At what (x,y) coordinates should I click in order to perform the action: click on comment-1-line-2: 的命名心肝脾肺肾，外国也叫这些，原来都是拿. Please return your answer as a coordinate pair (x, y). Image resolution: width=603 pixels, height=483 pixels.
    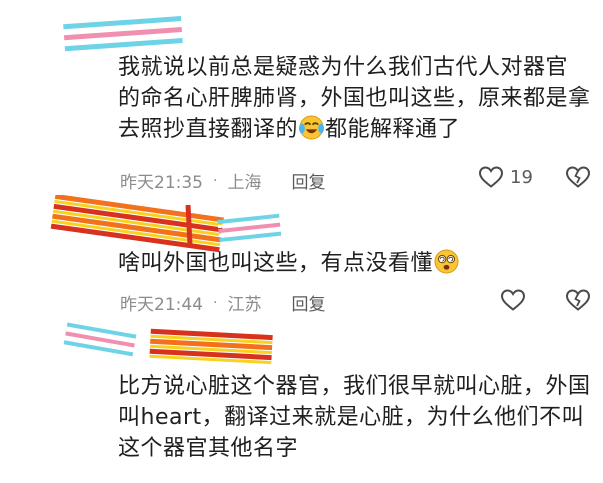
    Looking at the image, I should click on (354, 98).